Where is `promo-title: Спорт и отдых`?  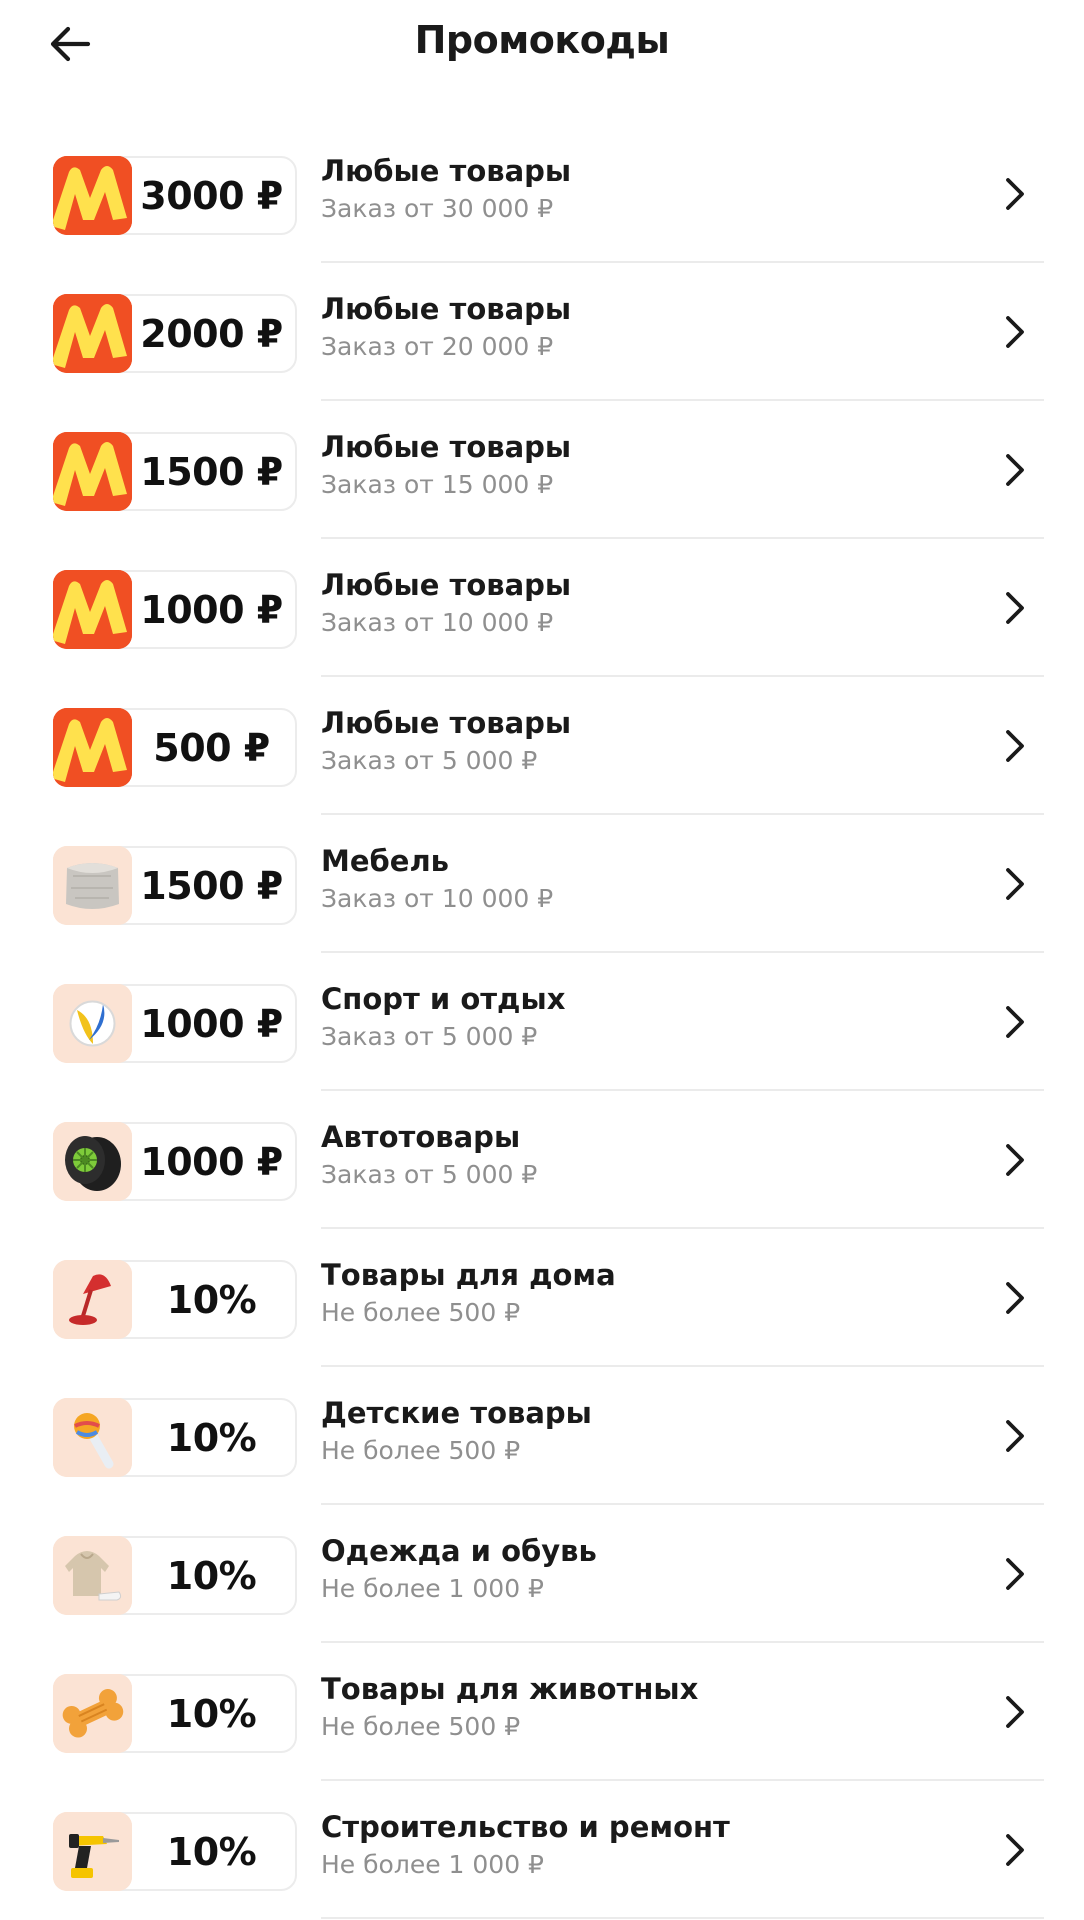
promo-title: Спорт и отдых is located at coordinates (443, 999).